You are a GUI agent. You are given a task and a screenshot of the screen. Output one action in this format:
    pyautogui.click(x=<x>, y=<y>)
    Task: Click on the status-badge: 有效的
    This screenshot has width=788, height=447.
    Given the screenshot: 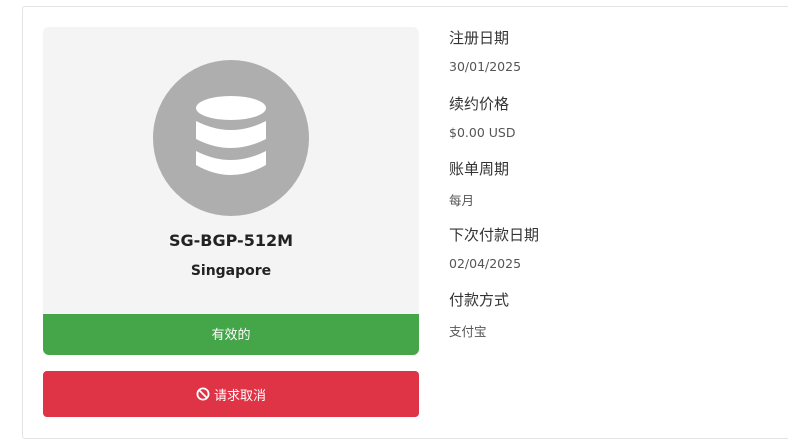 What is the action you would take?
    pyautogui.click(x=231, y=334)
    